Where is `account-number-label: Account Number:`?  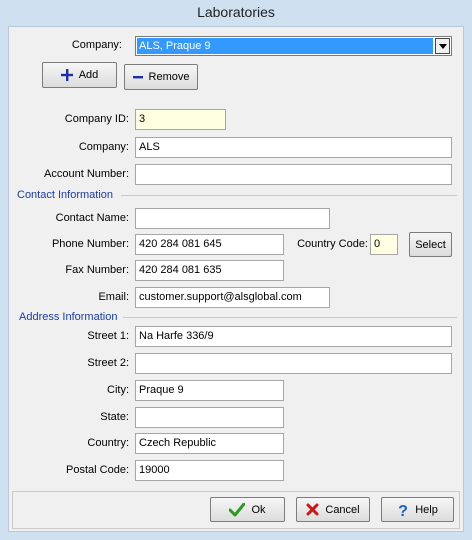 account-number-label: Account Number: is located at coordinates (86, 174).